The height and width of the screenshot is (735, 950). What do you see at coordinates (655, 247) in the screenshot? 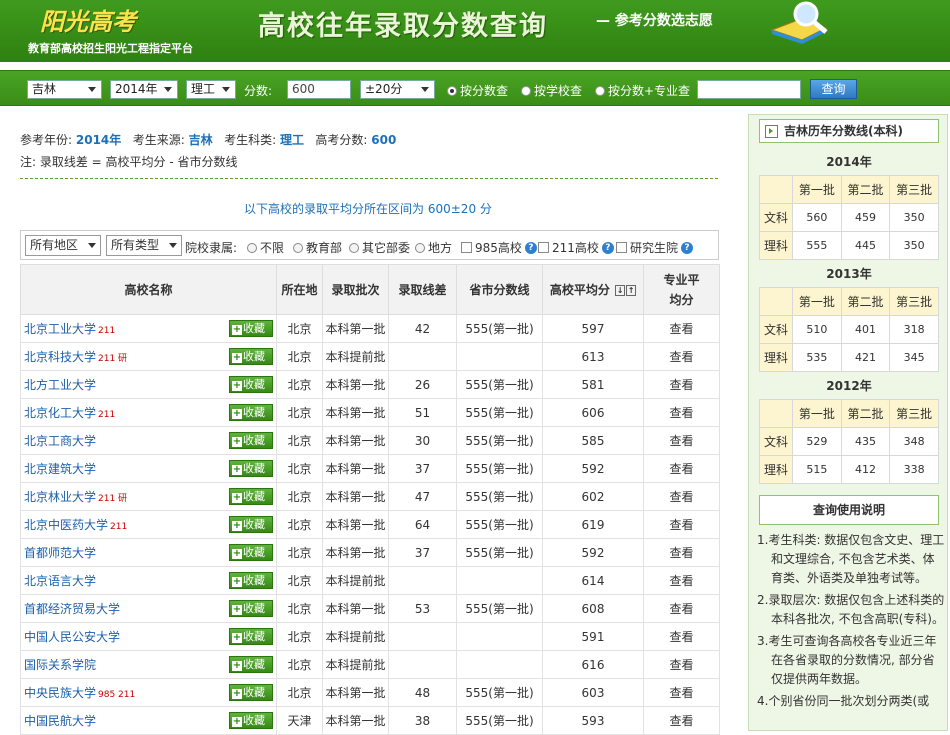
I see `checkbox-graduate: 研究生院?` at bounding box center [655, 247].